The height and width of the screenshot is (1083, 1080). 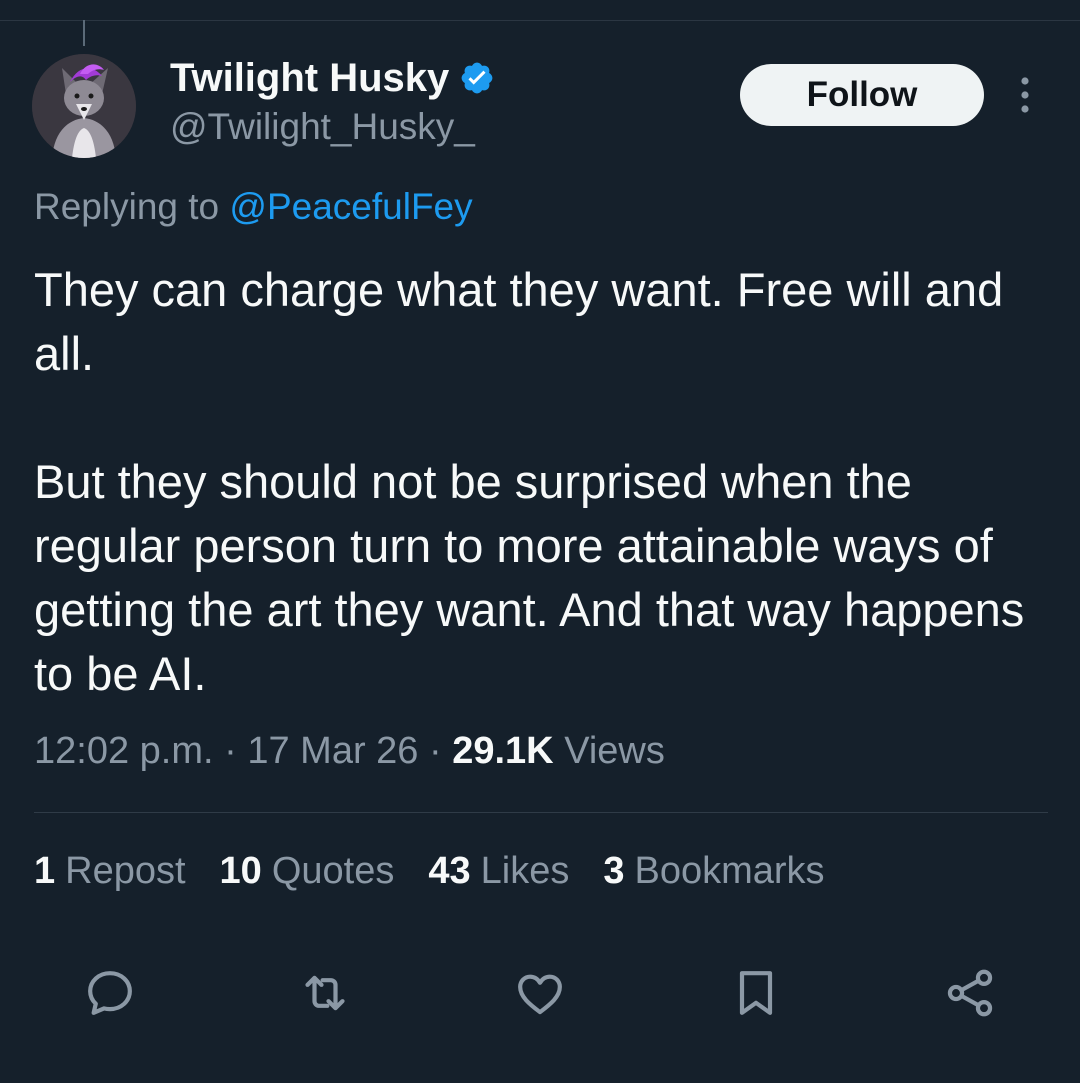 I want to click on reply-button, so click(x=110, y=993).